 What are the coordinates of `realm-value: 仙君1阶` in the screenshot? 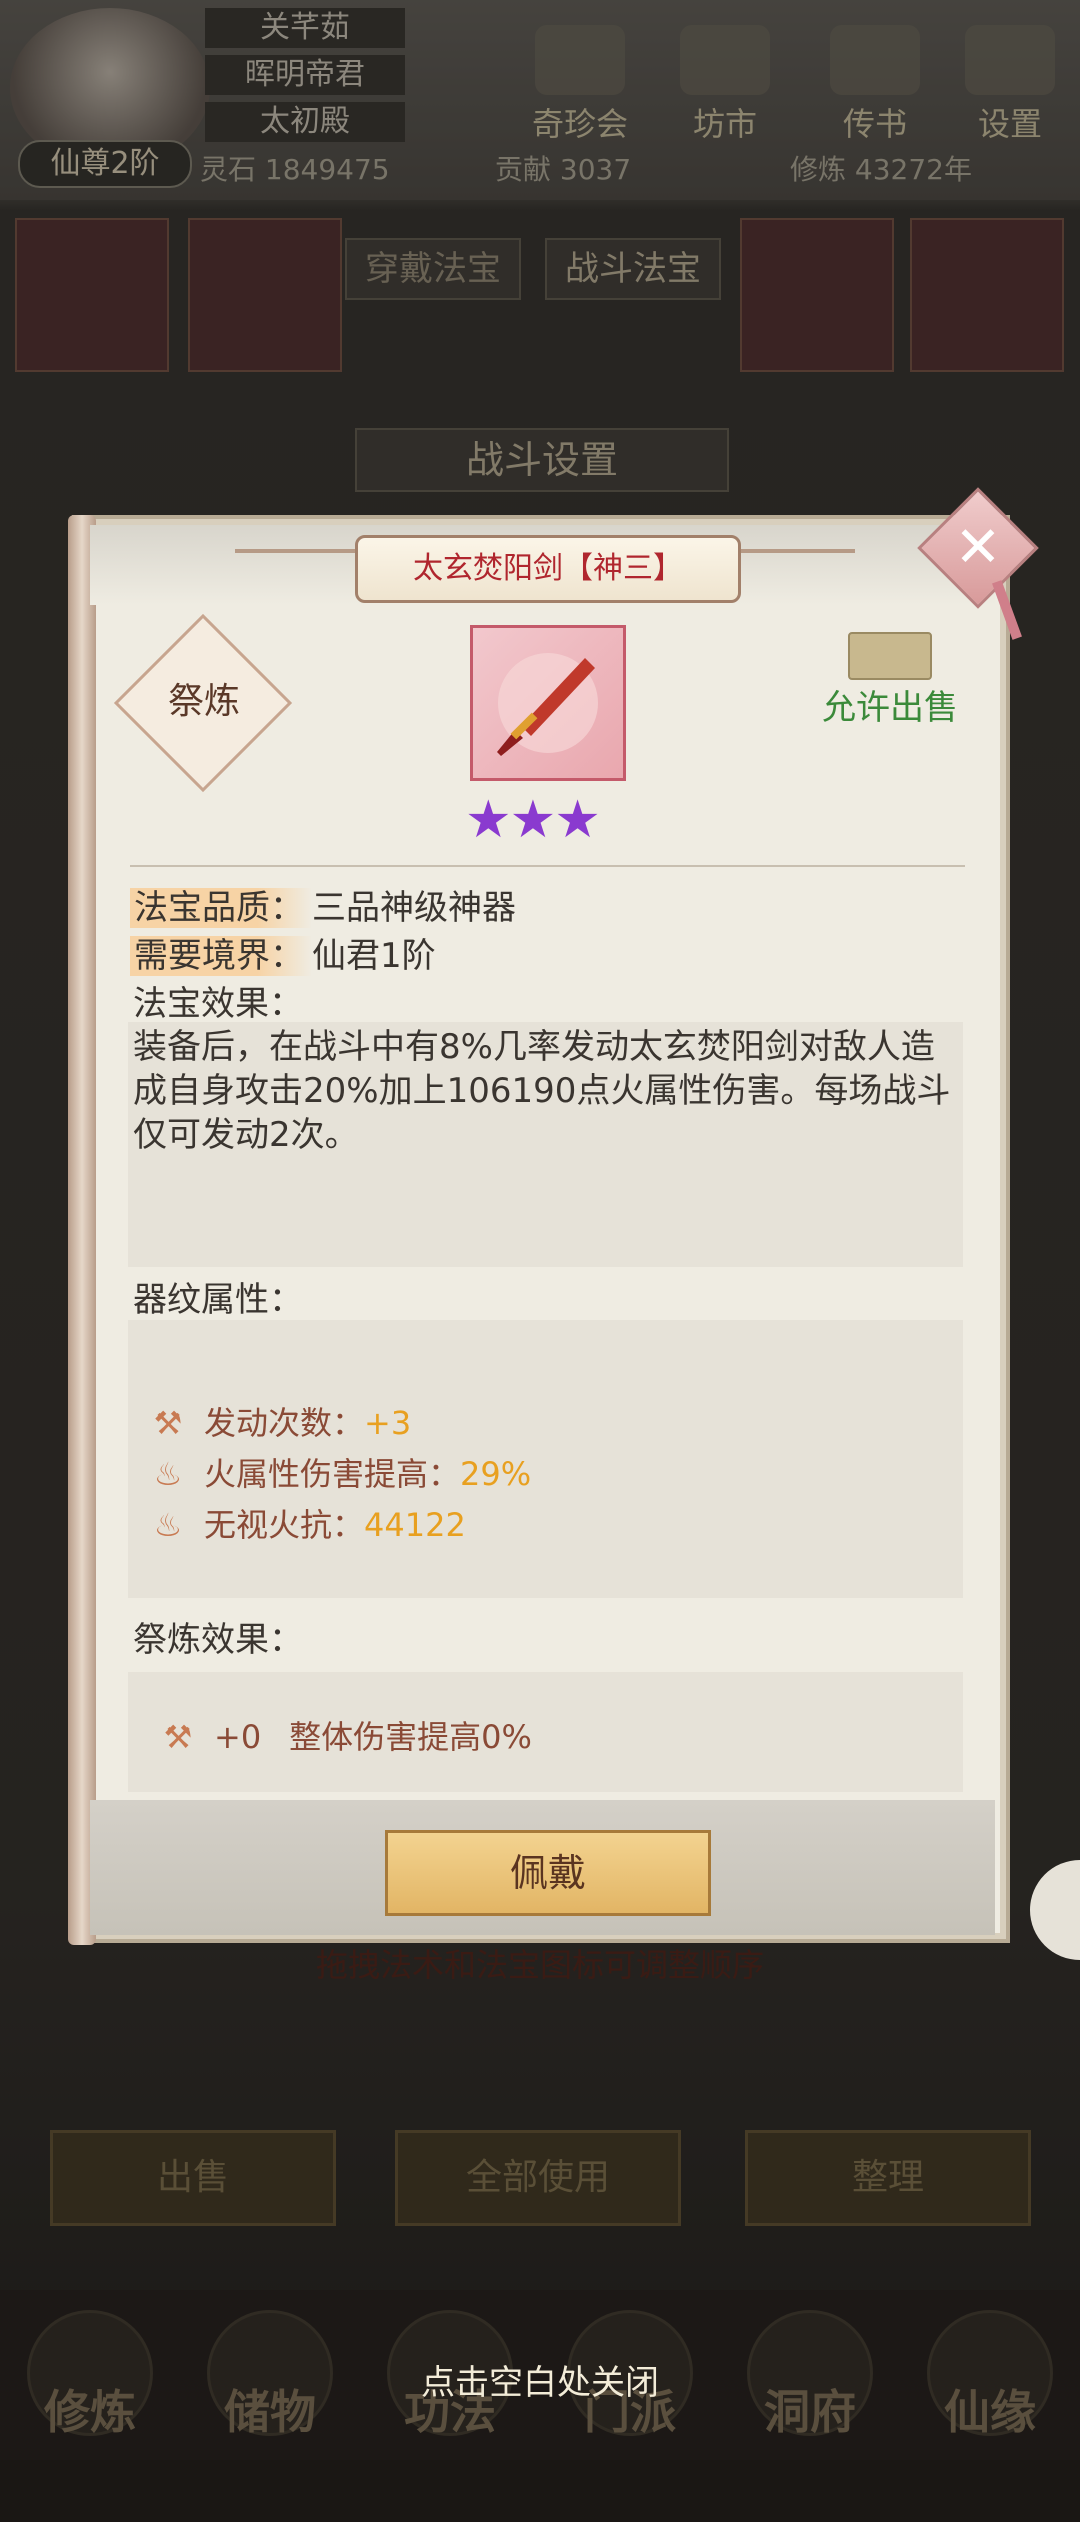 It's located at (374, 956).